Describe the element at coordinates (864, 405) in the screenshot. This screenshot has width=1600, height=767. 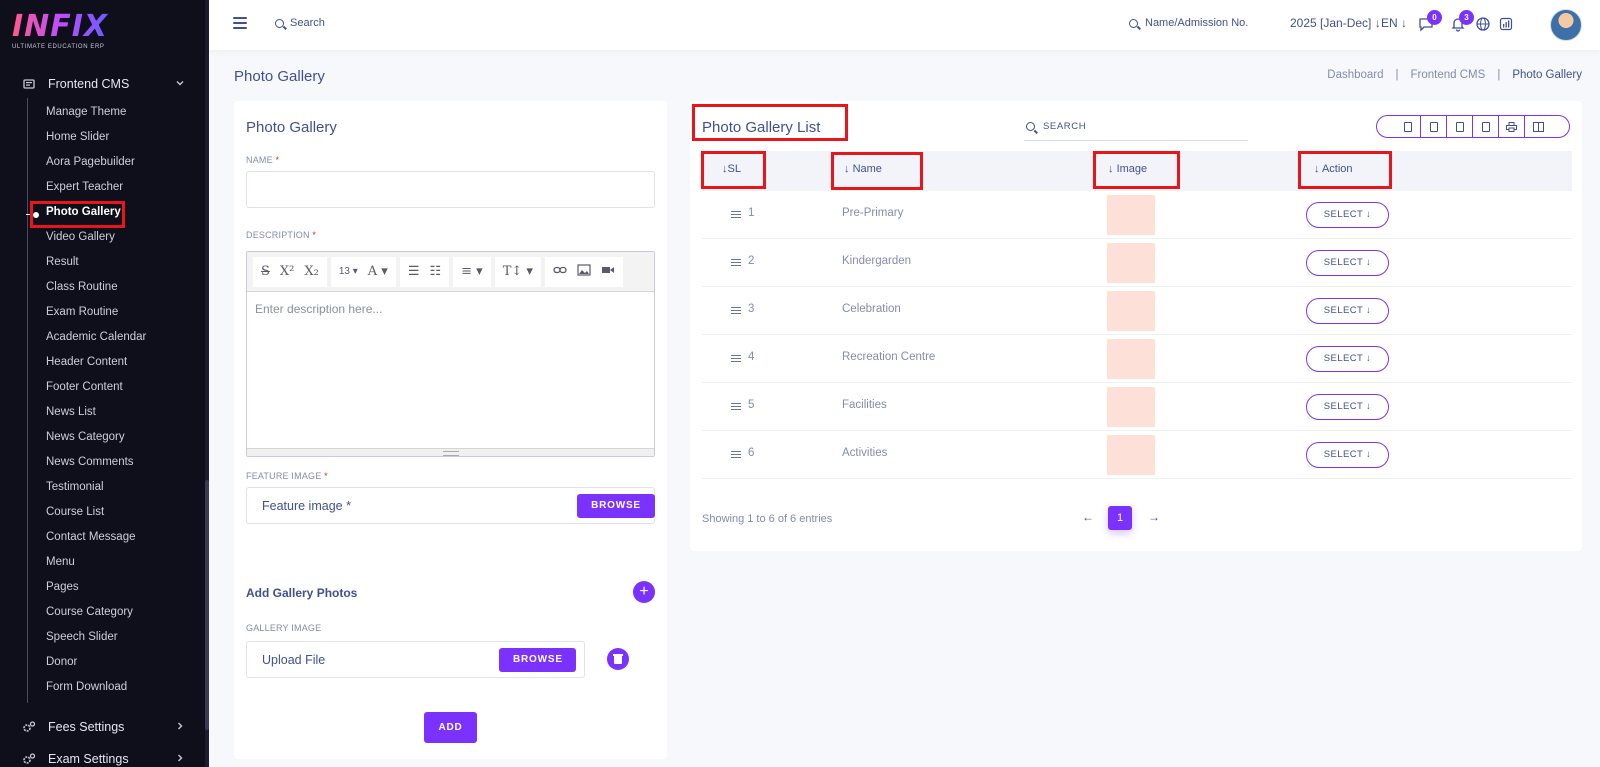
I see `row-name: Facilities` at that location.